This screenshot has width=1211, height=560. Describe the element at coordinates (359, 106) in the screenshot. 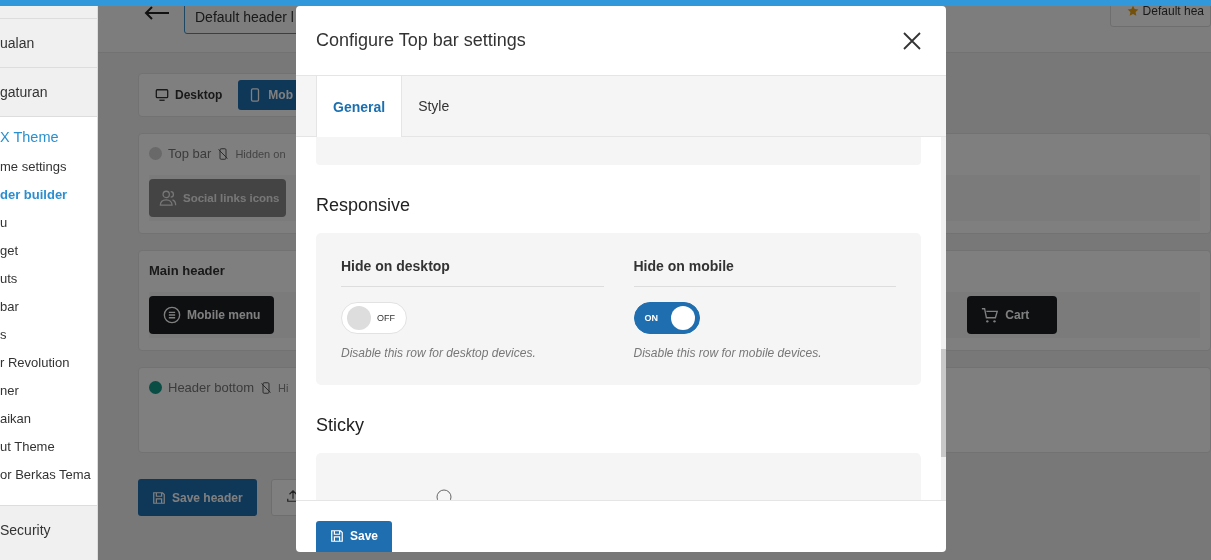

I see `dialog-tab: General` at that location.